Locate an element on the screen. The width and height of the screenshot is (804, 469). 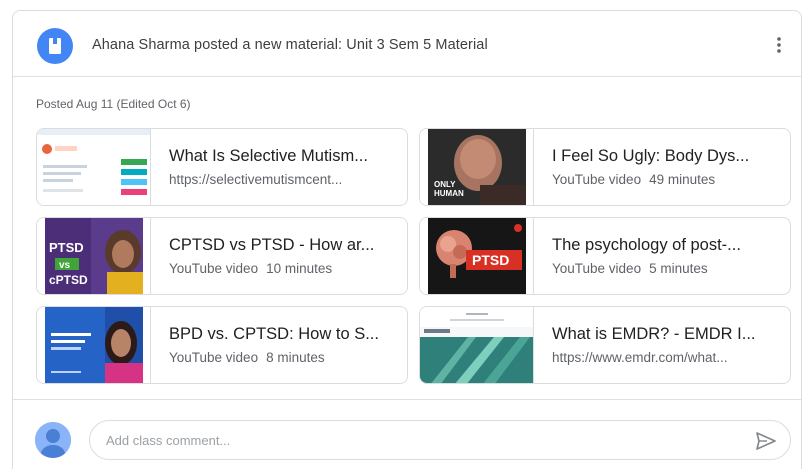
material-icon is located at coordinates (55, 46).